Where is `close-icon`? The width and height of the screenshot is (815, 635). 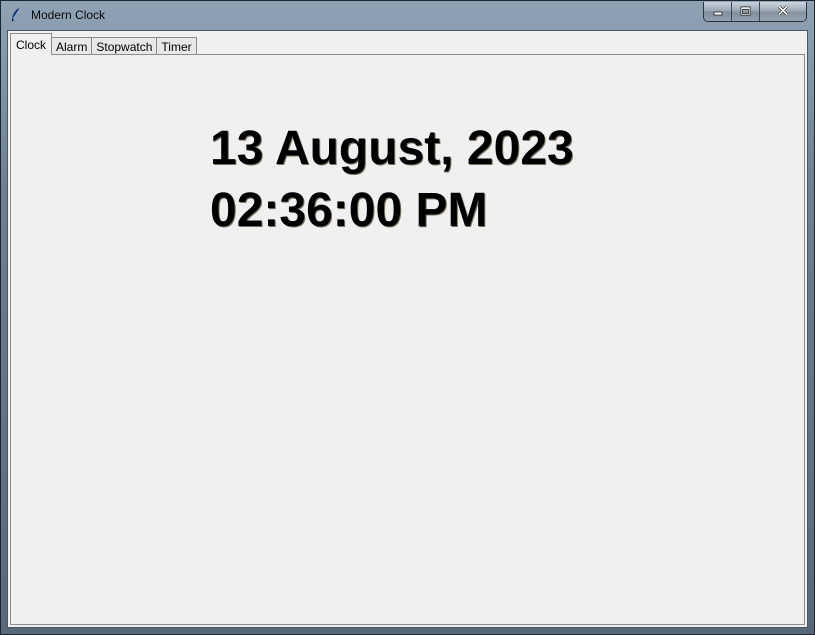 close-icon is located at coordinates (783, 12).